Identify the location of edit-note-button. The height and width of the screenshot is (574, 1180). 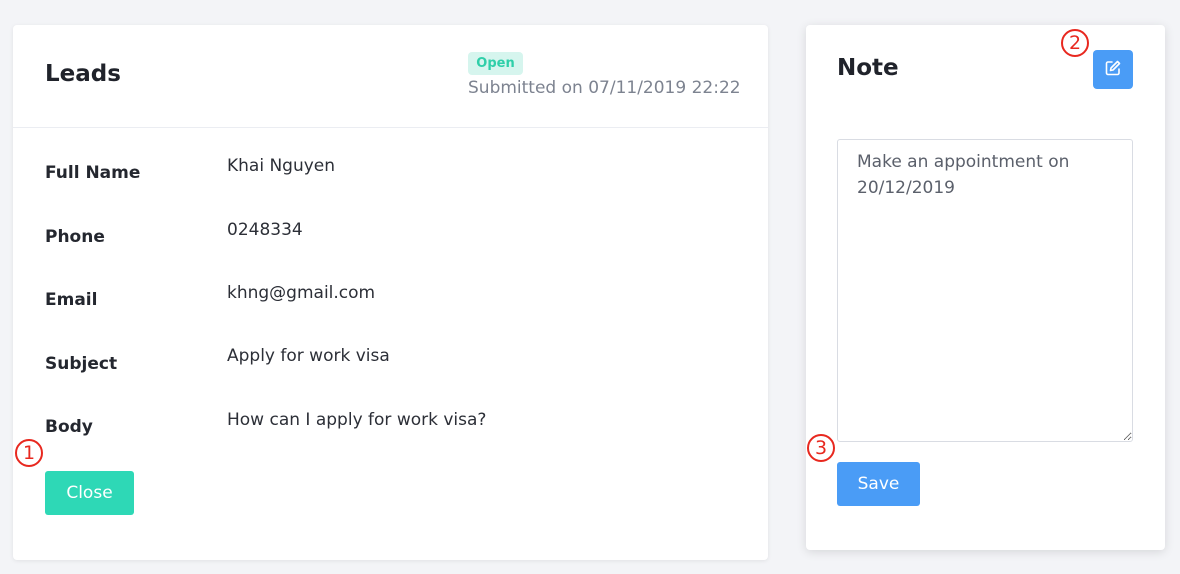
(1113, 69).